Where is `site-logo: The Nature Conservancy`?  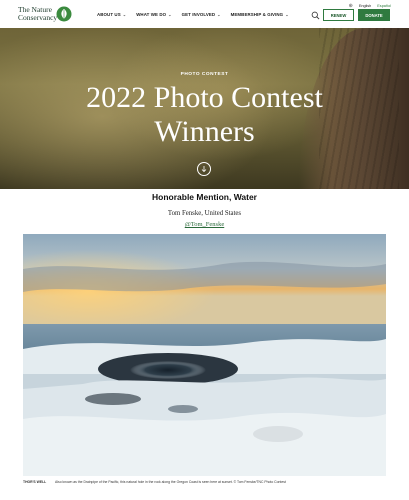 site-logo: The Nature Conservancy is located at coordinates (47, 14).